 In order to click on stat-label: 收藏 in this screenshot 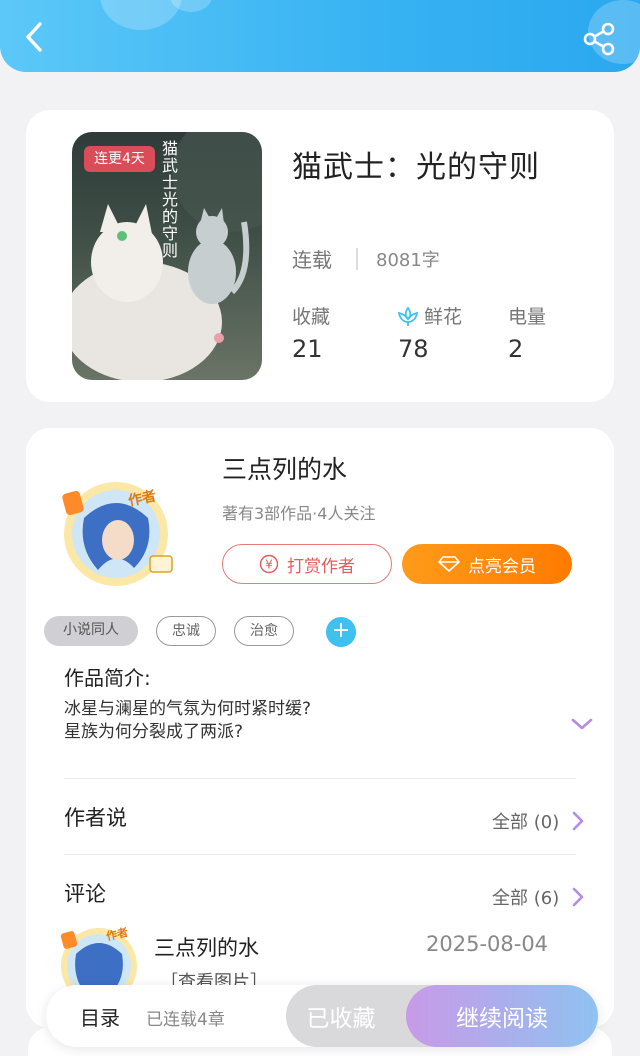, I will do `click(311, 317)`.